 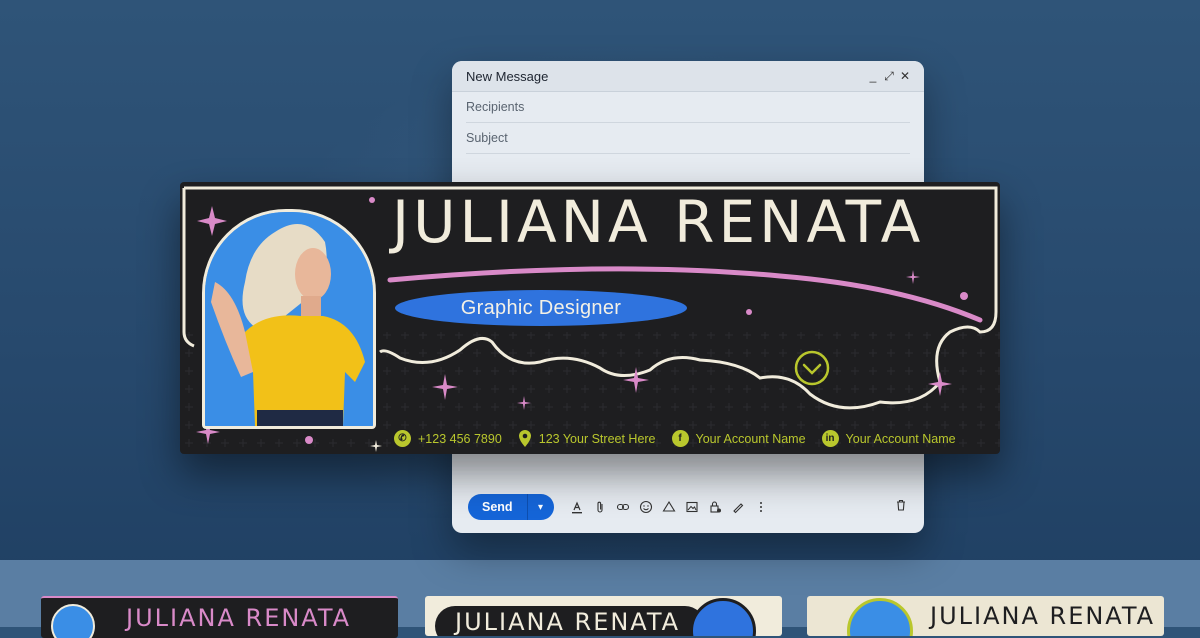 I want to click on facebook-icon: f, so click(x=680, y=438).